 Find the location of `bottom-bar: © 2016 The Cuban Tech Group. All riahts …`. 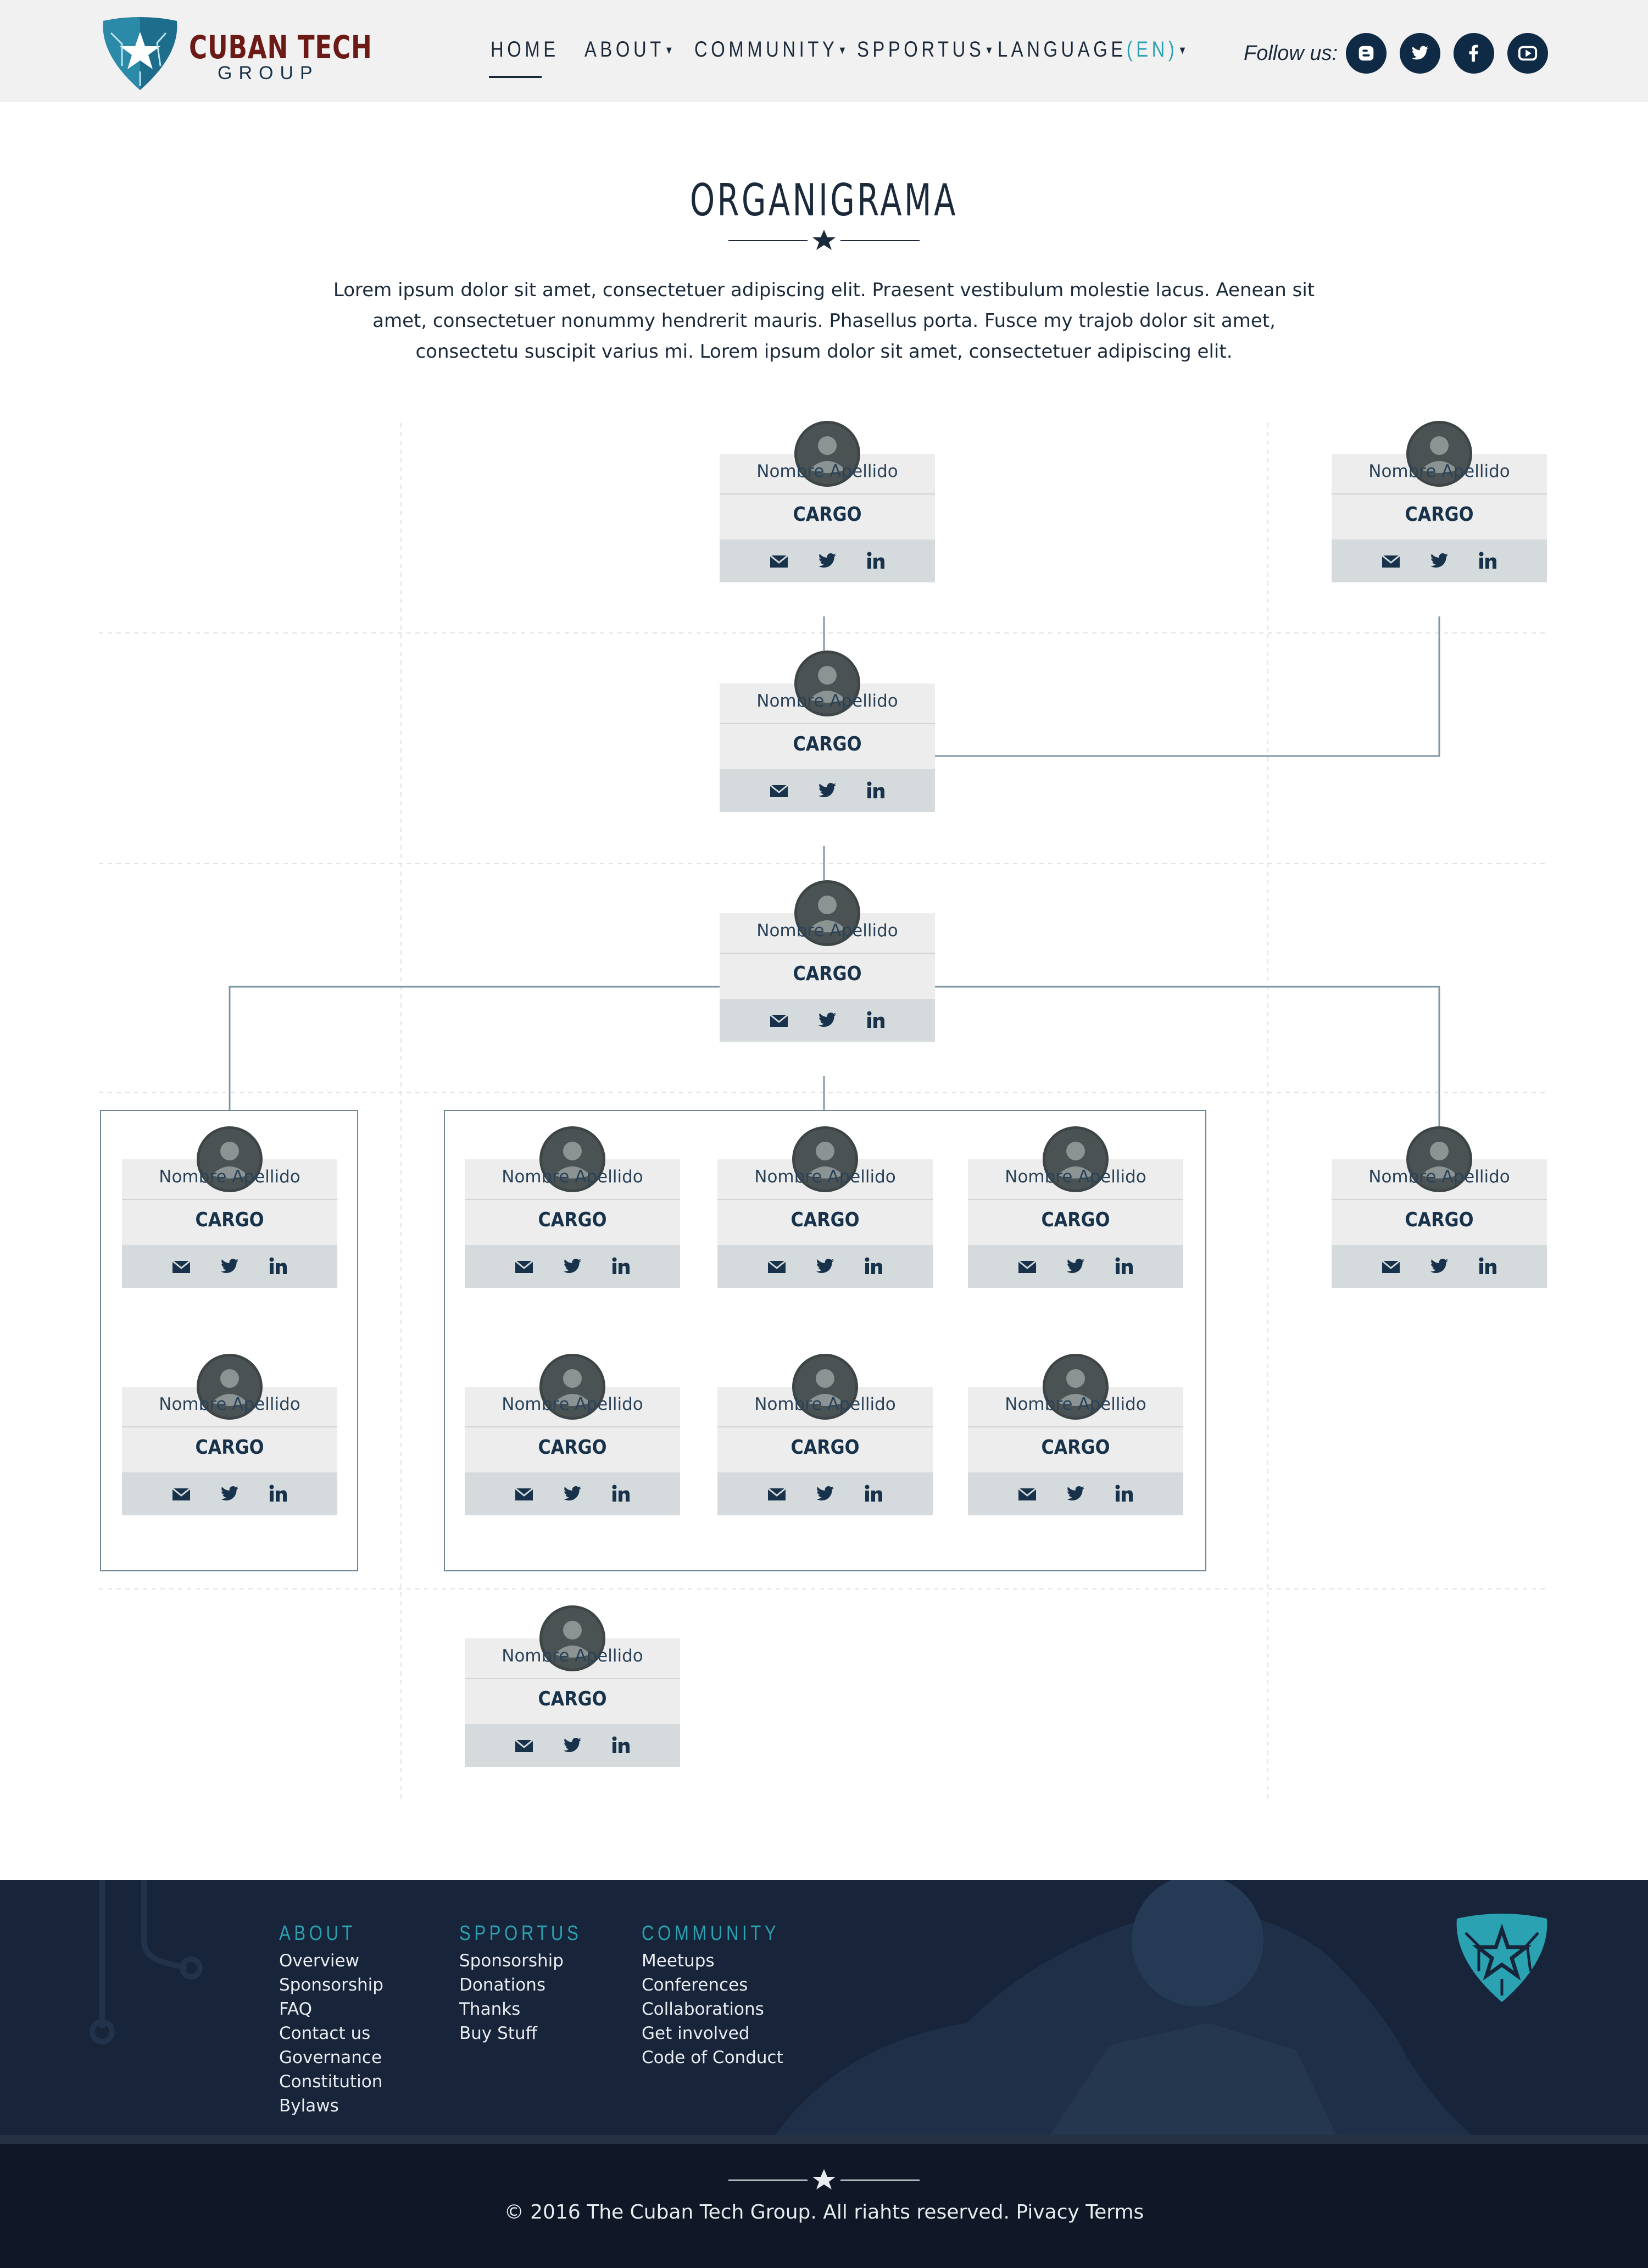

bottom-bar: © 2016 The Cuban Tech Group. All riahts … is located at coordinates (824, 2206).